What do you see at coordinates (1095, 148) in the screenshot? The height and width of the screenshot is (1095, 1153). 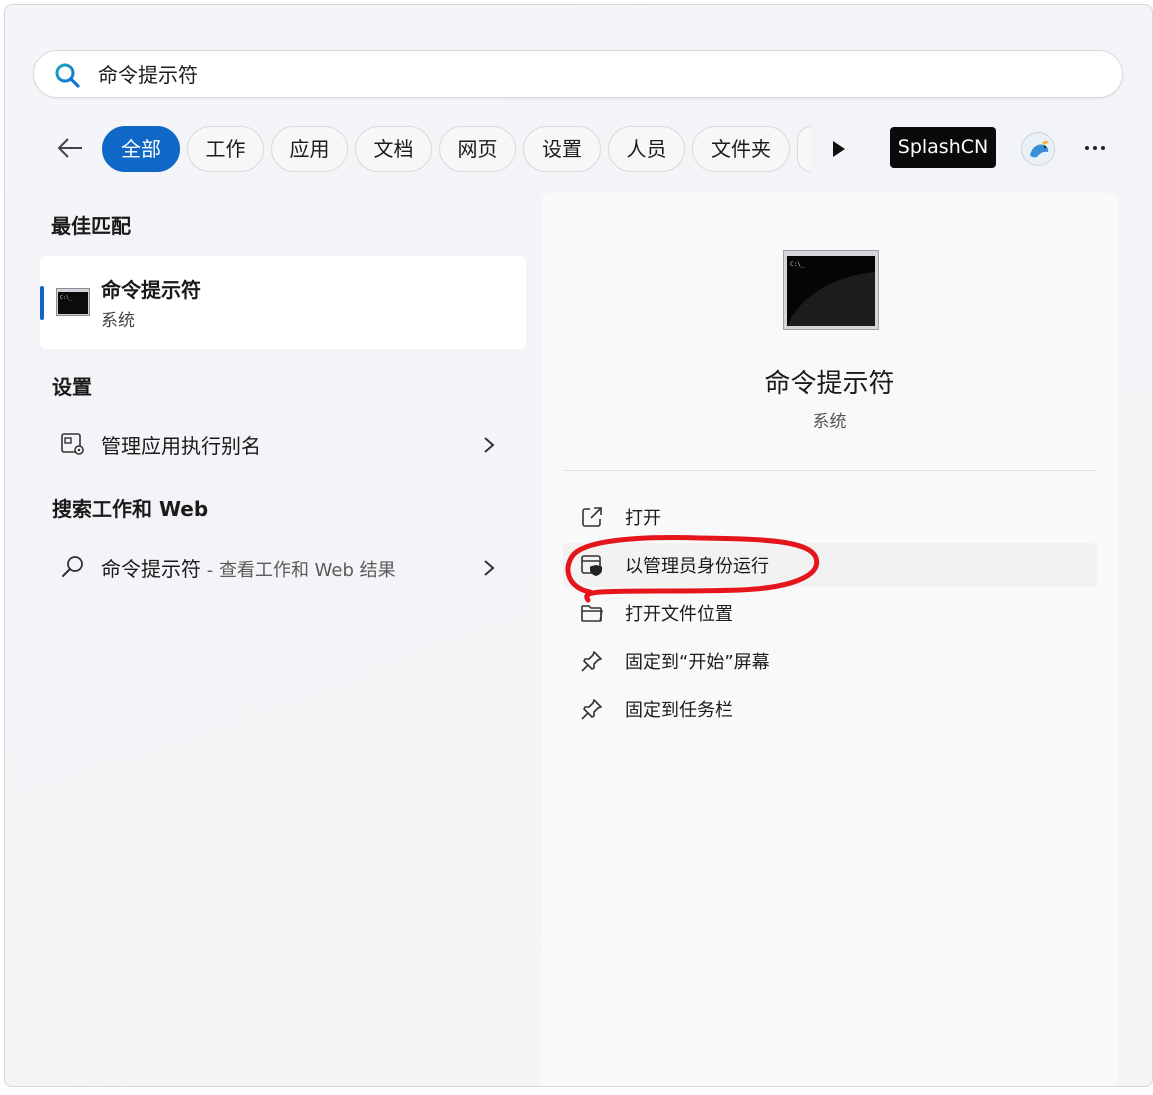 I see `more-options-icon` at bounding box center [1095, 148].